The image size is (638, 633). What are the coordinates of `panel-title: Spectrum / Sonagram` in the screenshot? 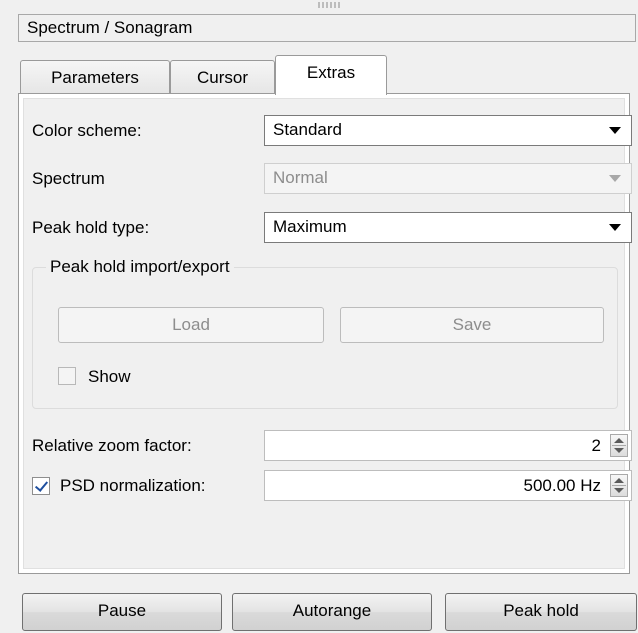 It's located at (327, 28).